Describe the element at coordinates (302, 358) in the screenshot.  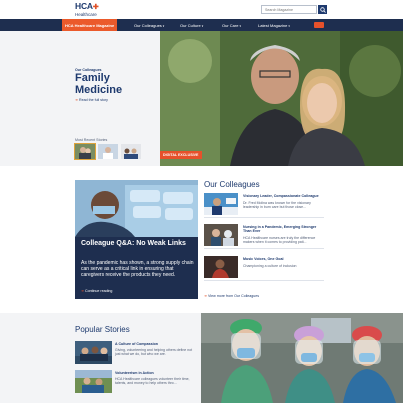
I see `nurses-photo` at that location.